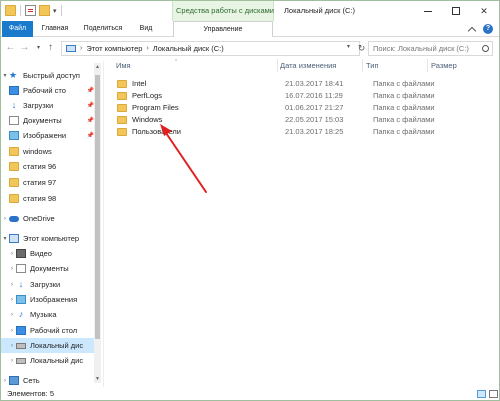  What do you see at coordinates (404, 119) in the screenshot?
I see `file-type: Папка с файлами` at bounding box center [404, 119].